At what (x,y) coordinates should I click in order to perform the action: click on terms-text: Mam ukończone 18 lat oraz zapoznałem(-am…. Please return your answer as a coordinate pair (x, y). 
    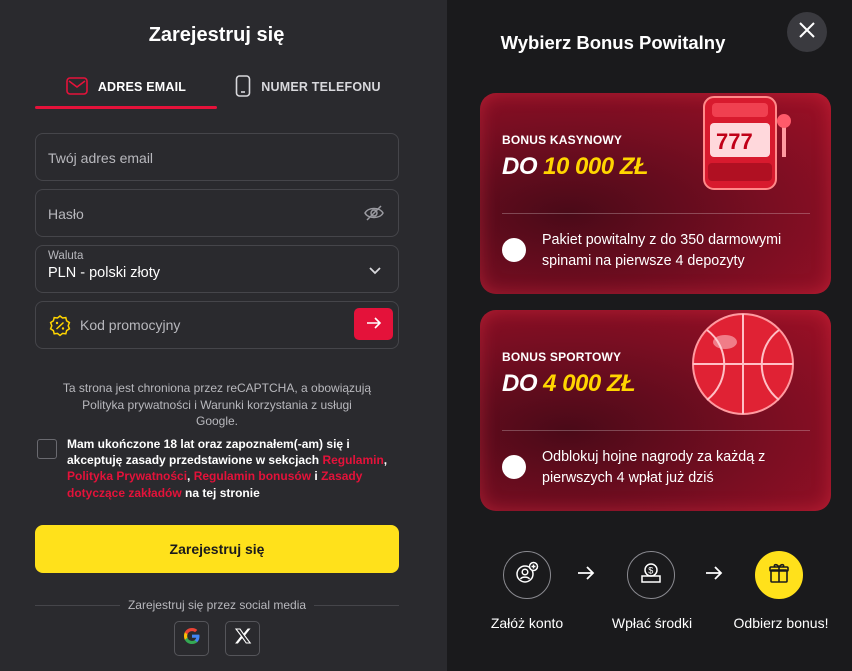
    Looking at the image, I should click on (232, 468).